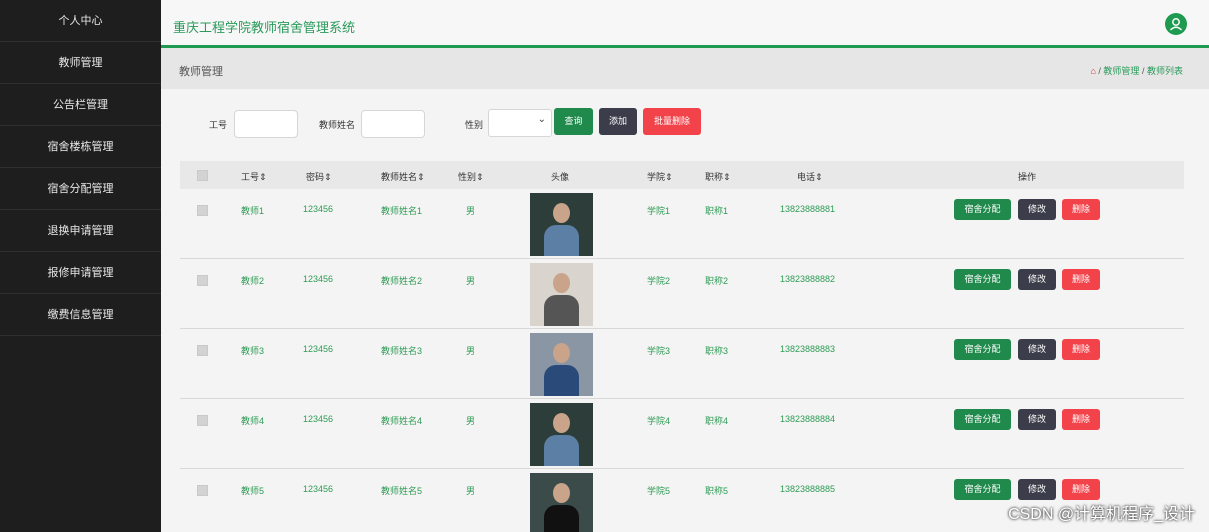 The image size is (1209, 532). What do you see at coordinates (402, 281) in the screenshot?
I see `cell-name: 教师姓名2` at bounding box center [402, 281].